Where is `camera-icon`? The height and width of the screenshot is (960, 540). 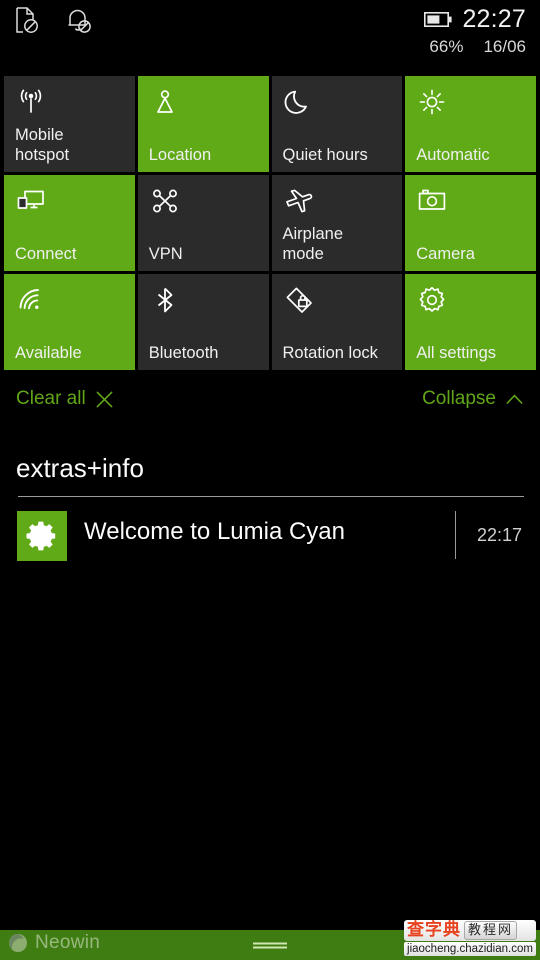
camera-icon is located at coordinates (432, 201).